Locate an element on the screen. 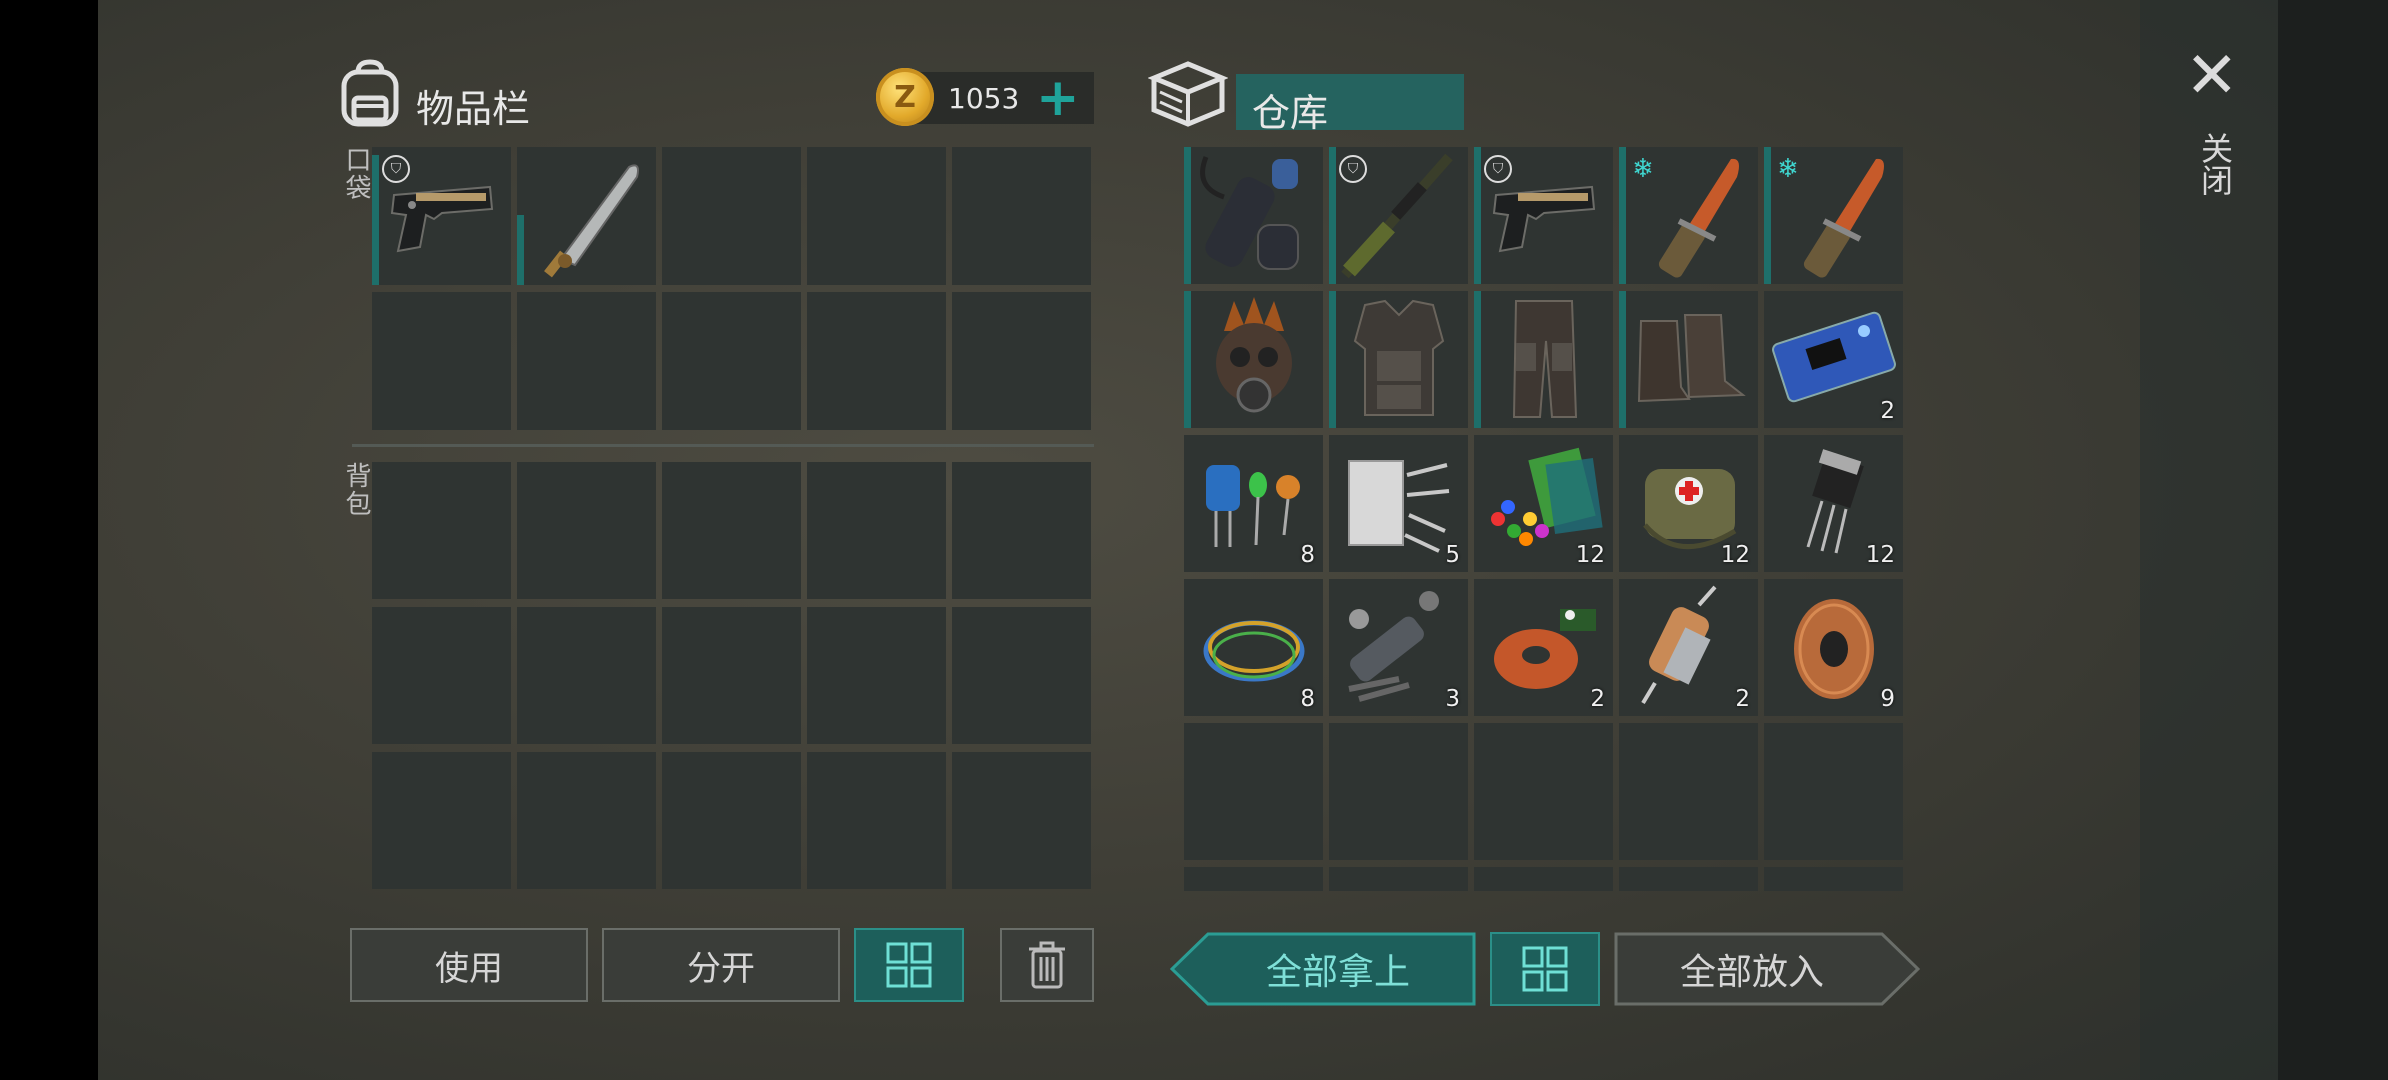 The width and height of the screenshot is (2388, 1080). put-all-button: 全部放入 is located at coordinates (1767, 969).